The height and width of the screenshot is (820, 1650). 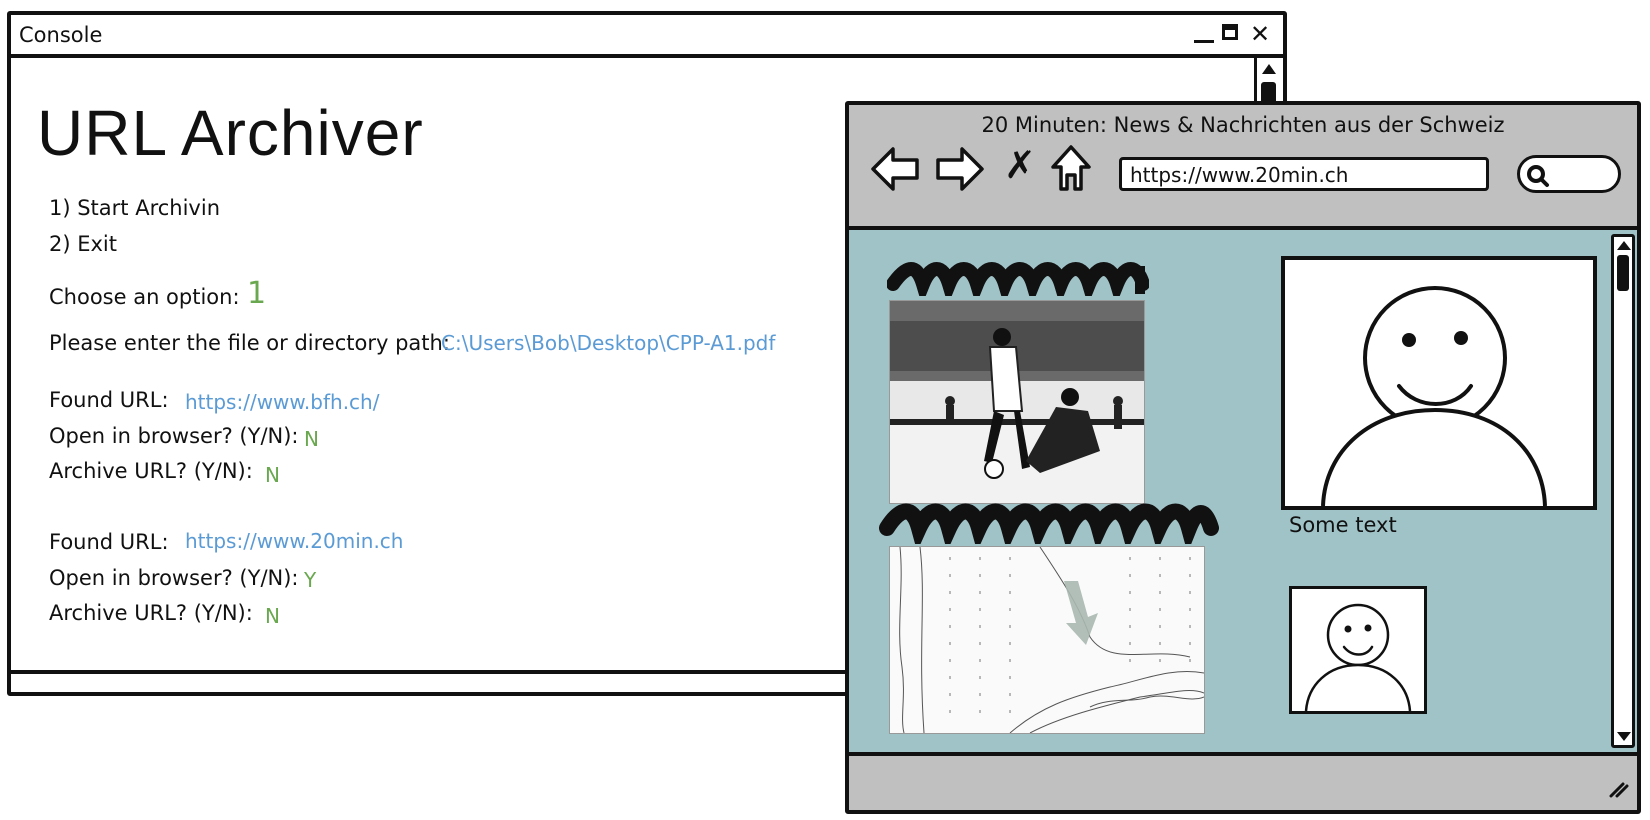 What do you see at coordinates (310, 580) in the screenshot?
I see `open-browser-answer: Y` at bounding box center [310, 580].